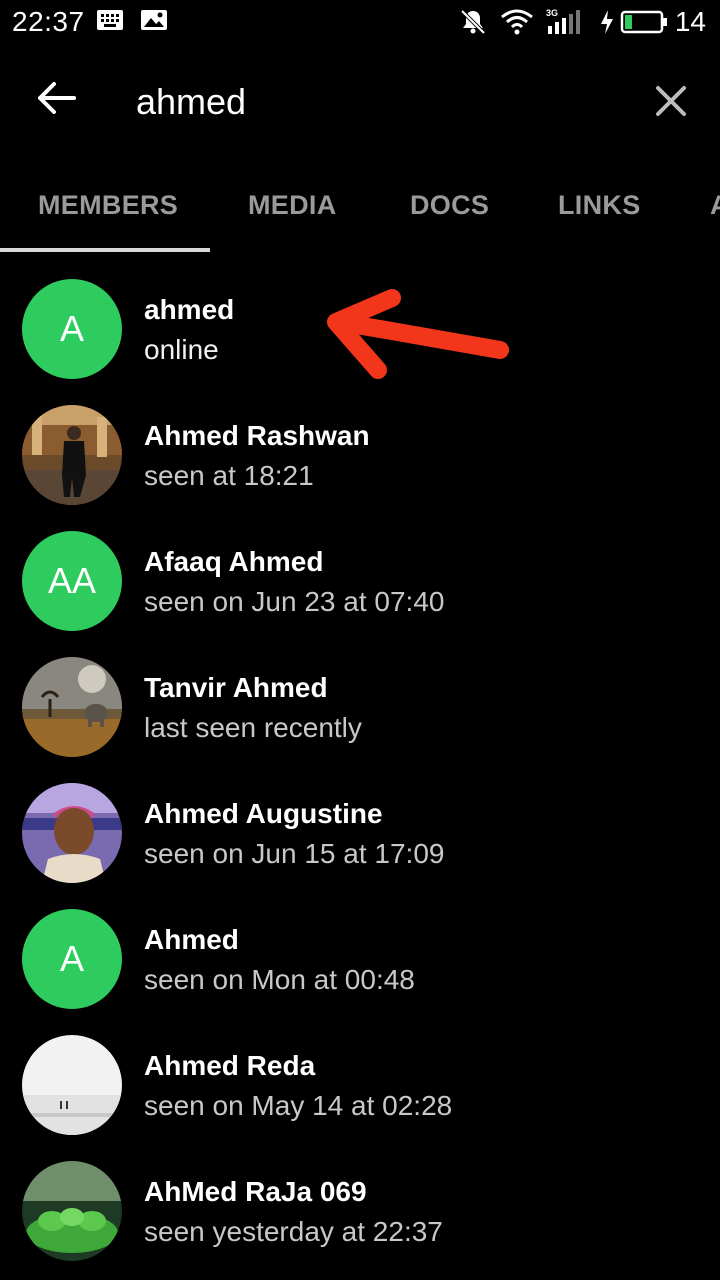 This screenshot has height=1280, width=720. I want to click on image-icon, so click(154, 20).